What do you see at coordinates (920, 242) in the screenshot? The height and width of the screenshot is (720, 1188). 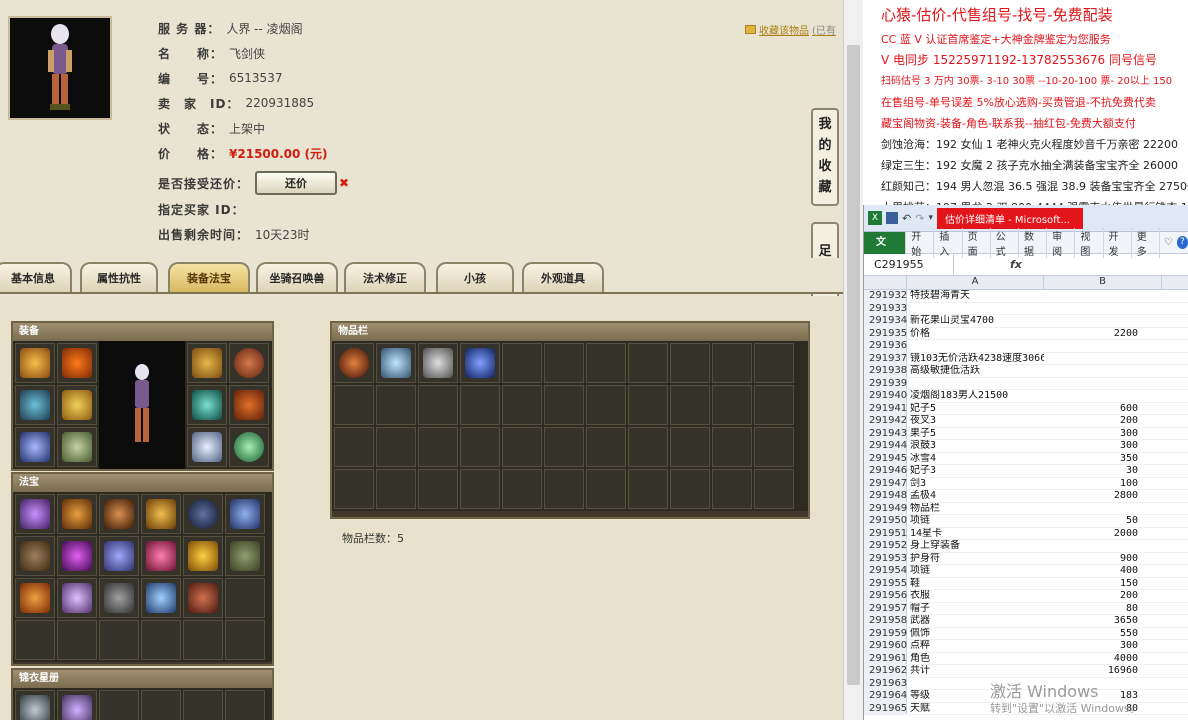 I see `tab-home: 开始` at bounding box center [920, 242].